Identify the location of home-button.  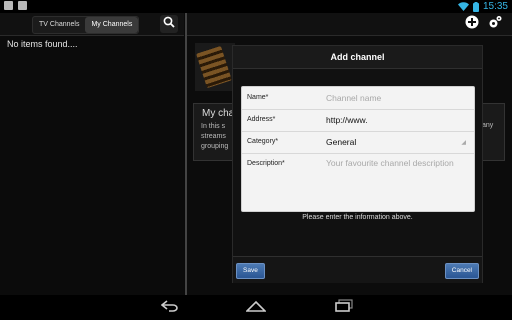
(256, 308).